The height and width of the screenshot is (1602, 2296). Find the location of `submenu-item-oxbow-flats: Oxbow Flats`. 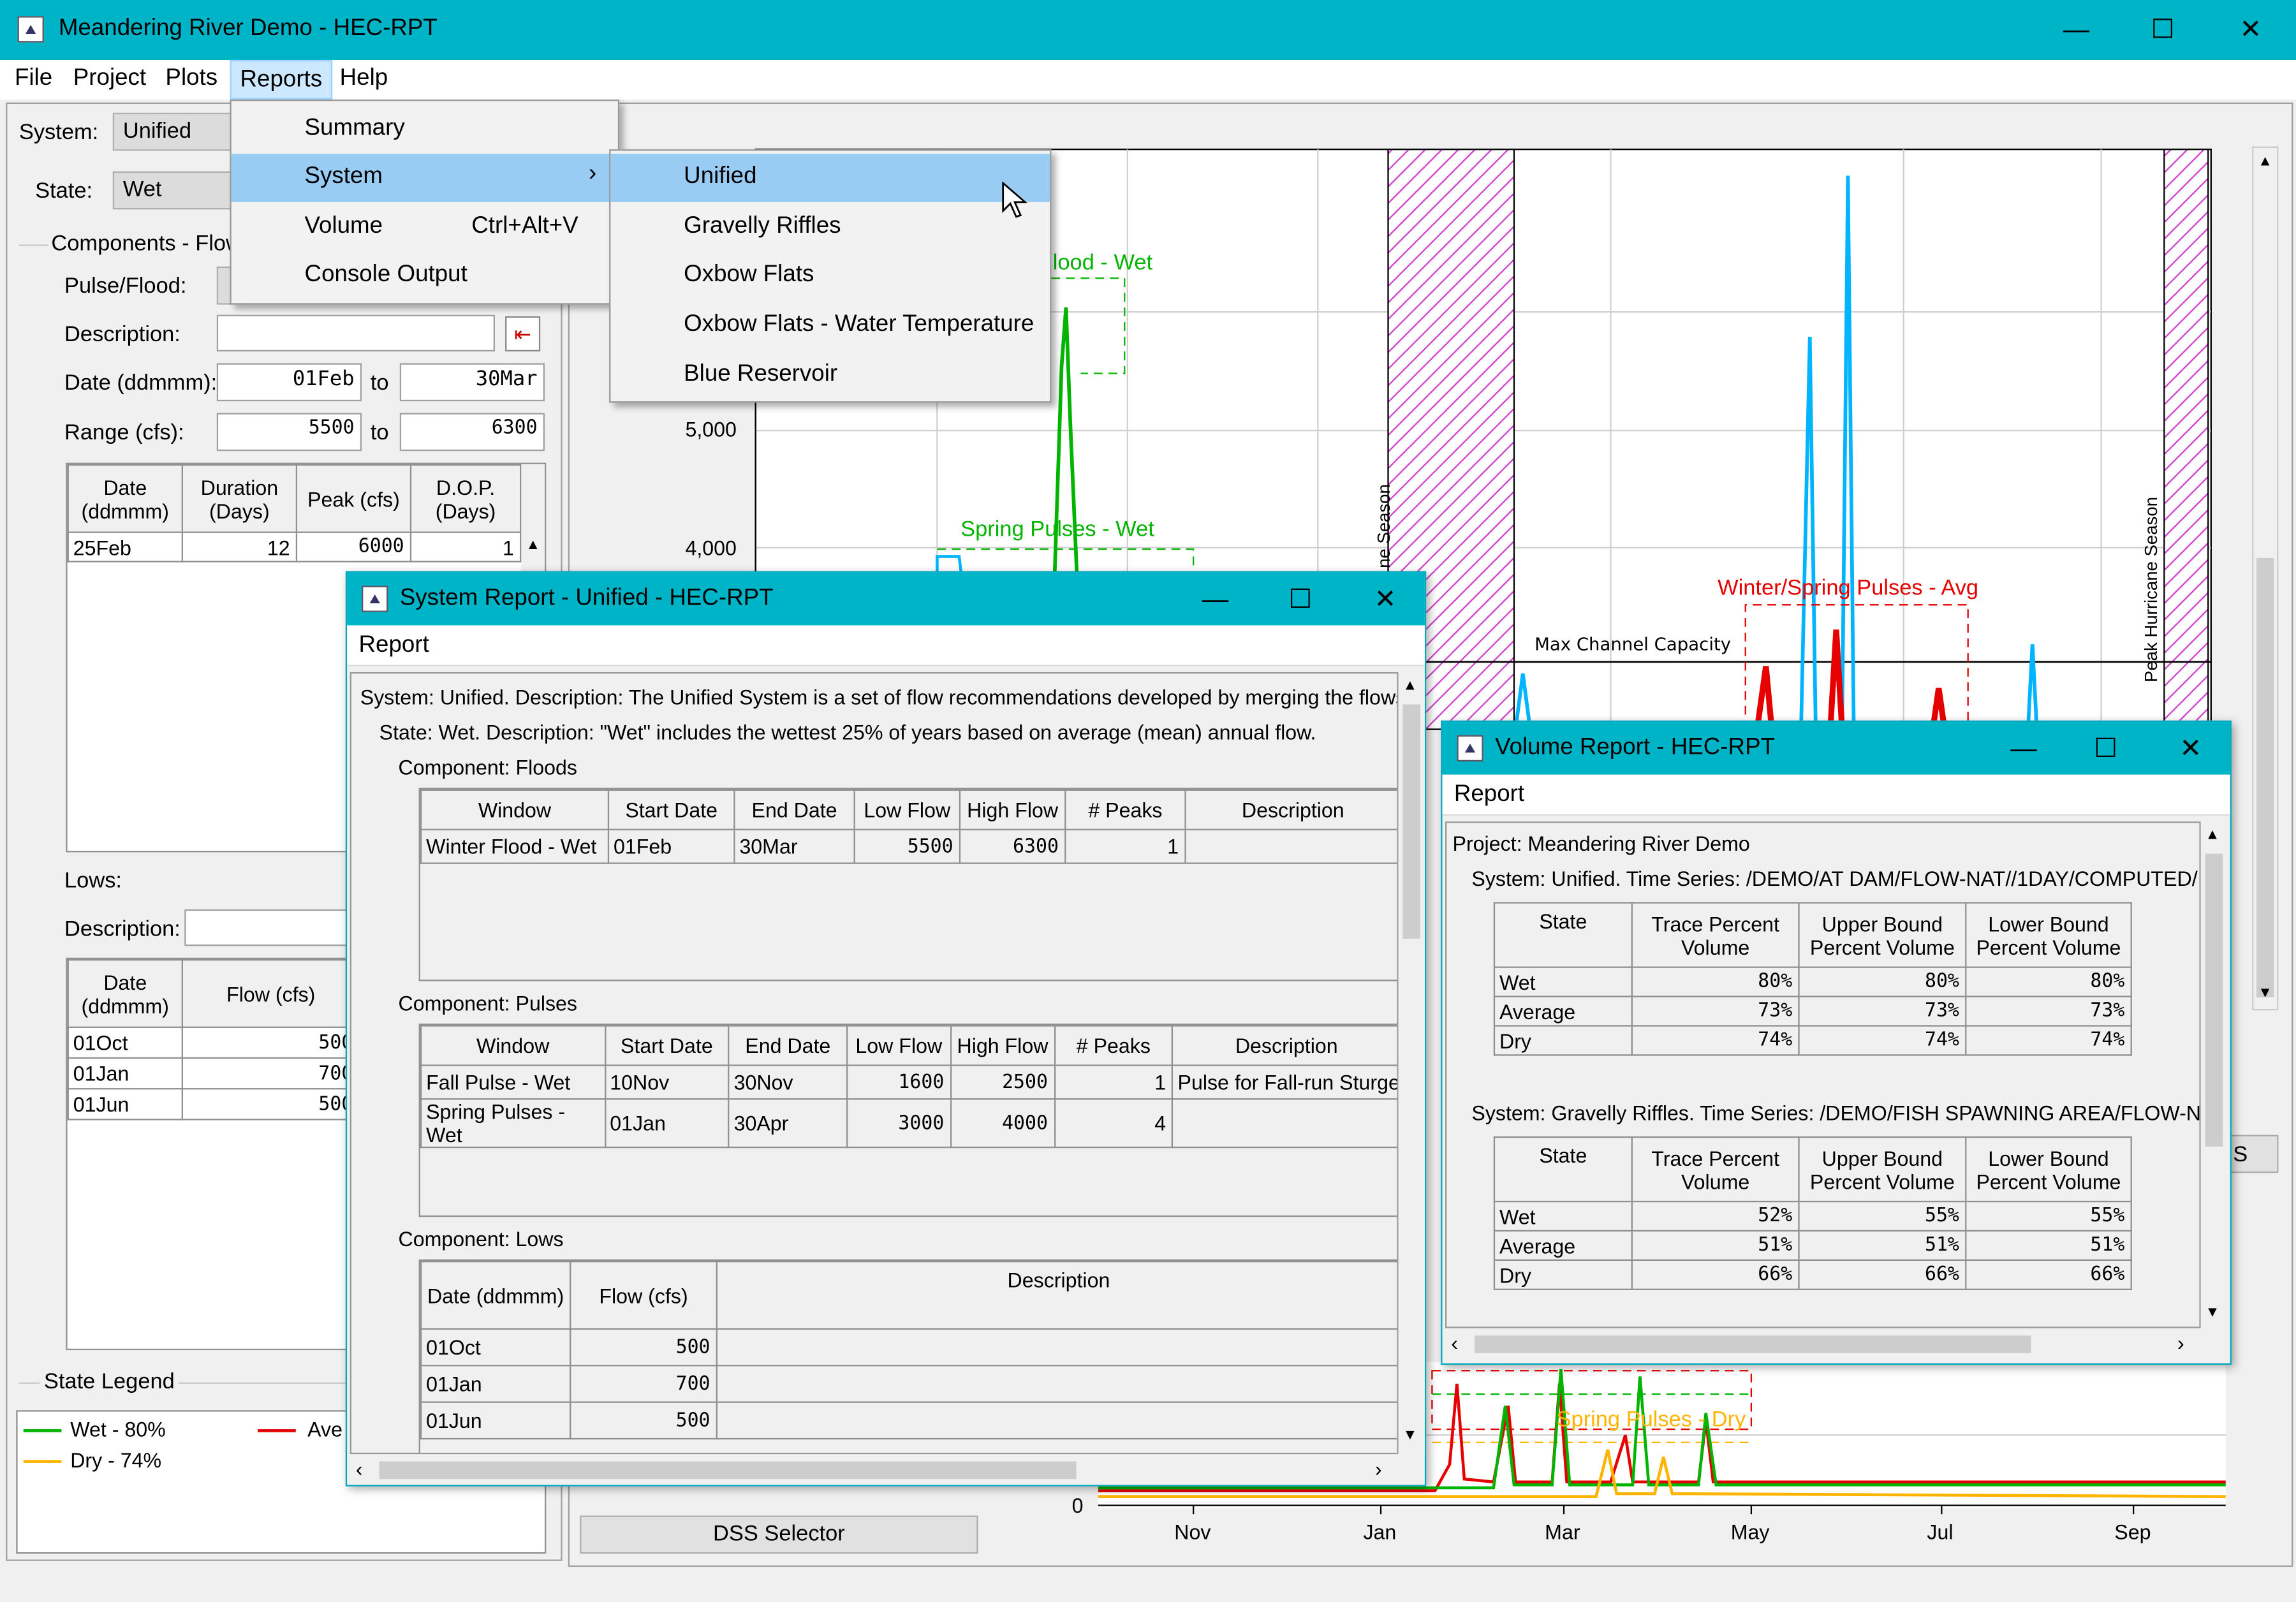

submenu-item-oxbow-flats: Oxbow Flats is located at coordinates (830, 276).